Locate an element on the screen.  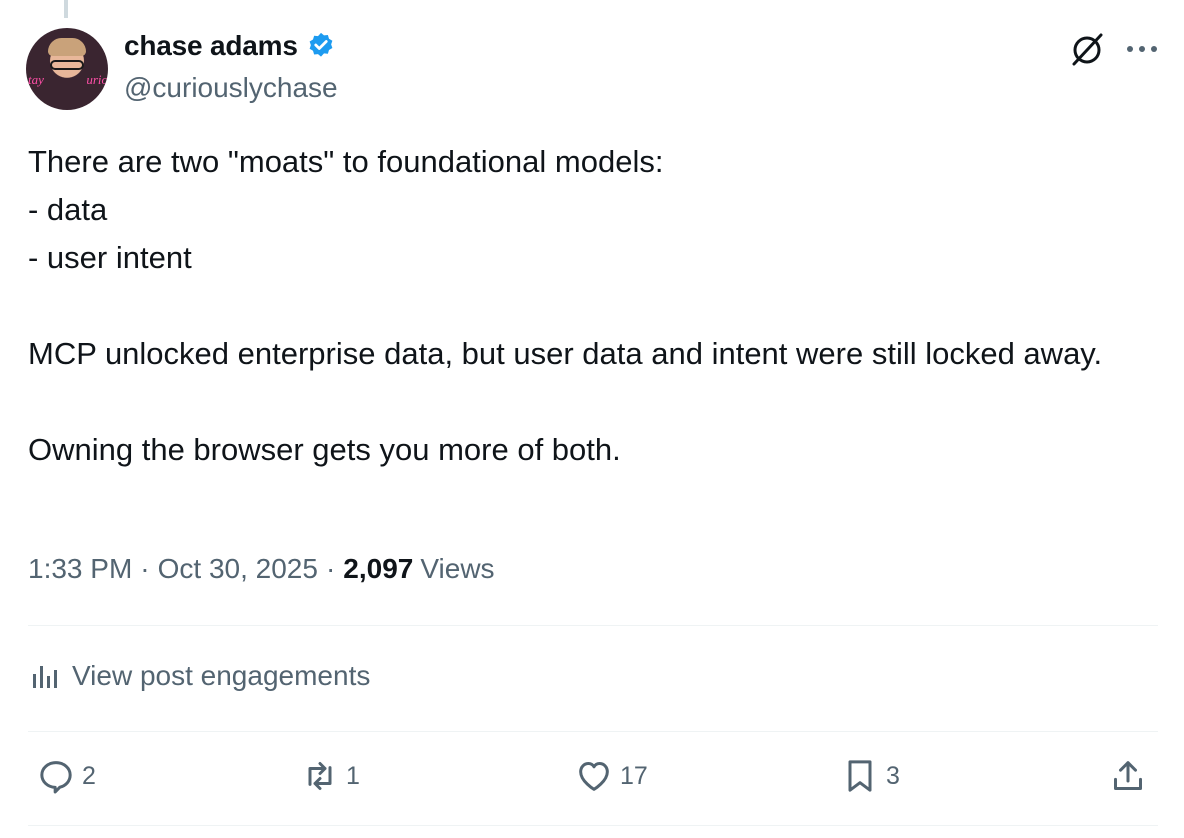
repost-button: 1 is located at coordinates (330, 776).